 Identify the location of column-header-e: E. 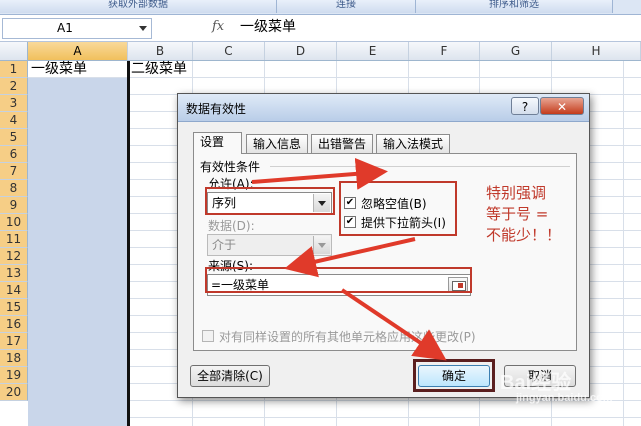
(373, 51).